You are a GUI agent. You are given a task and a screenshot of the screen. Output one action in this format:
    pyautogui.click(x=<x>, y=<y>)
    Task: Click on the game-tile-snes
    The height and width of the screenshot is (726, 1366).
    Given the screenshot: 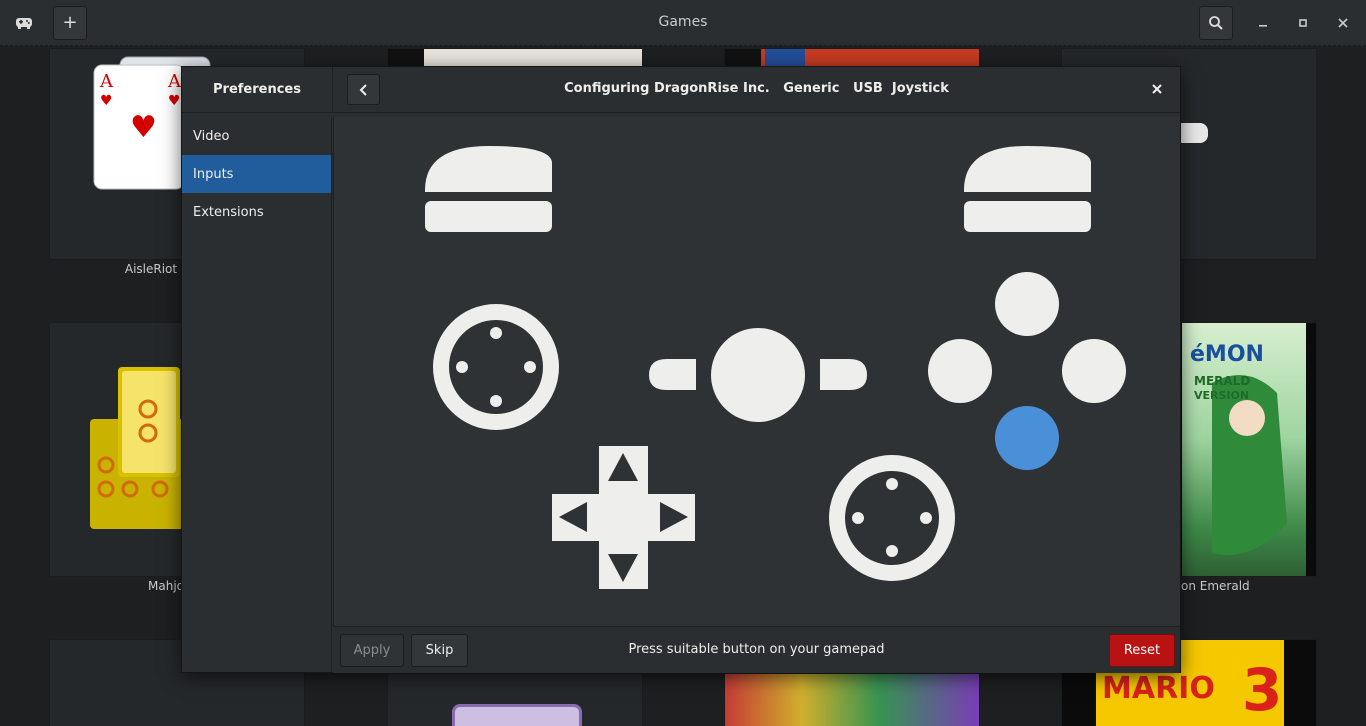 What is the action you would take?
    pyautogui.click(x=852, y=699)
    